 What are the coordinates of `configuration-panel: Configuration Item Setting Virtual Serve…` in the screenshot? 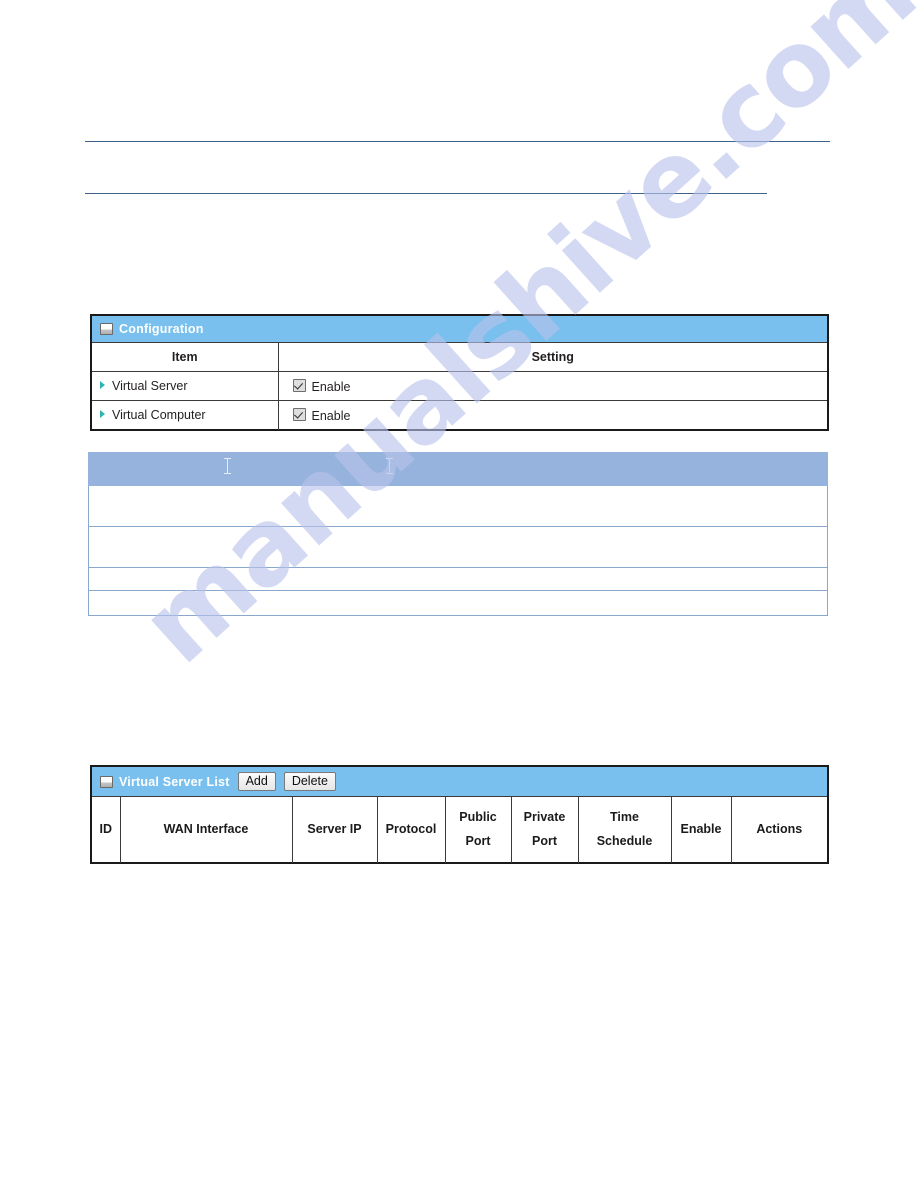 It's located at (459, 372).